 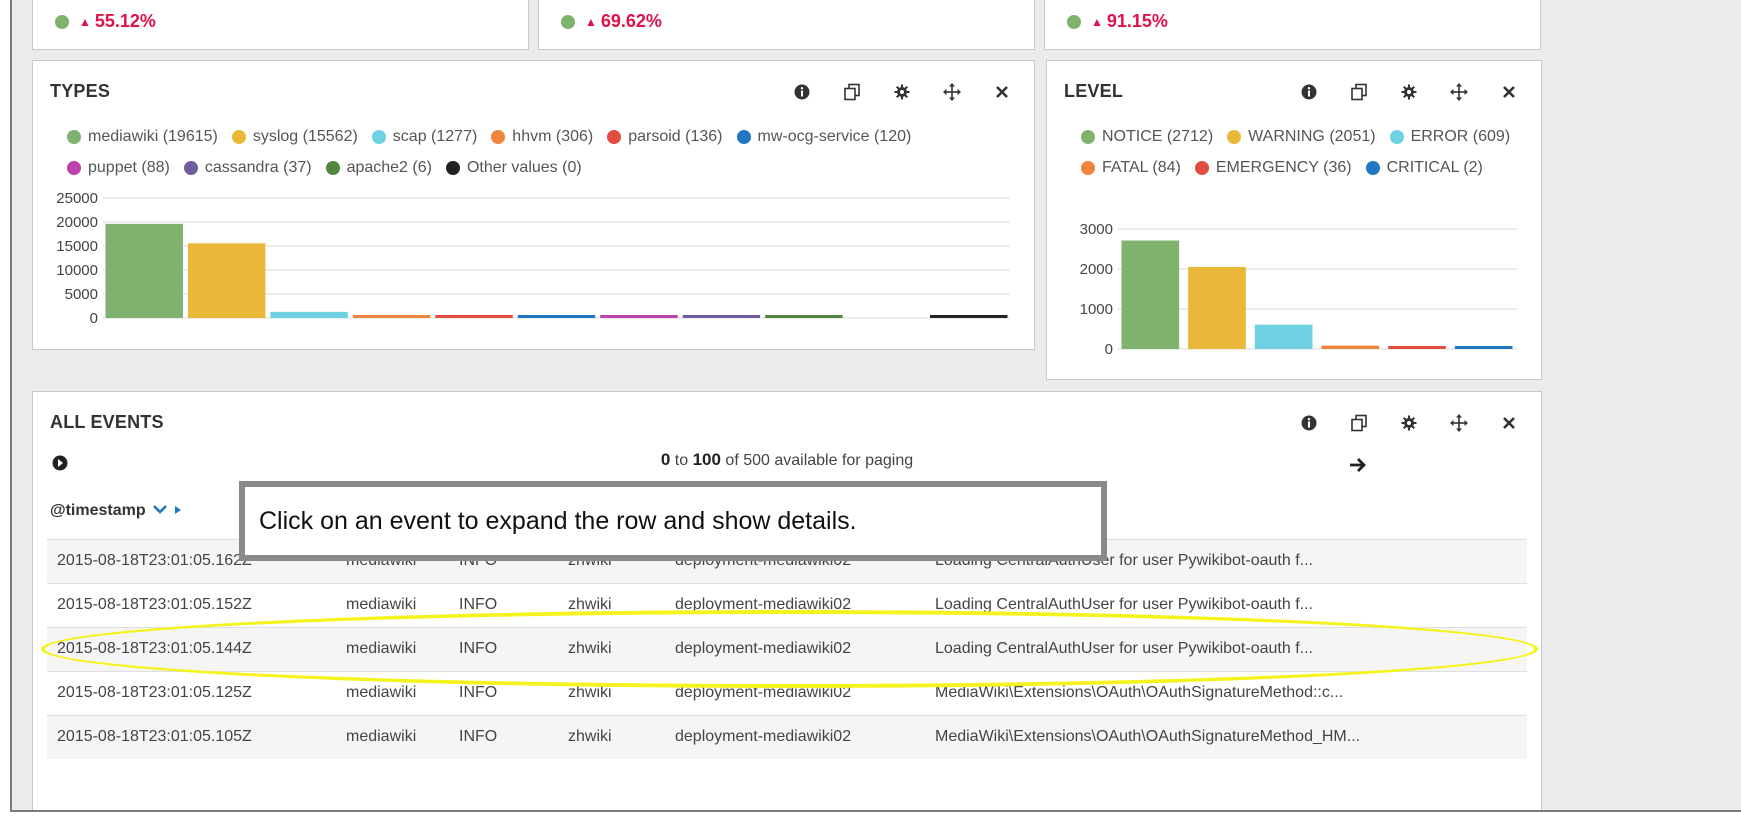 What do you see at coordinates (154, 604) in the screenshot?
I see `event-cell-timestamp: 2015-08-18T23:01:05.152Z` at bounding box center [154, 604].